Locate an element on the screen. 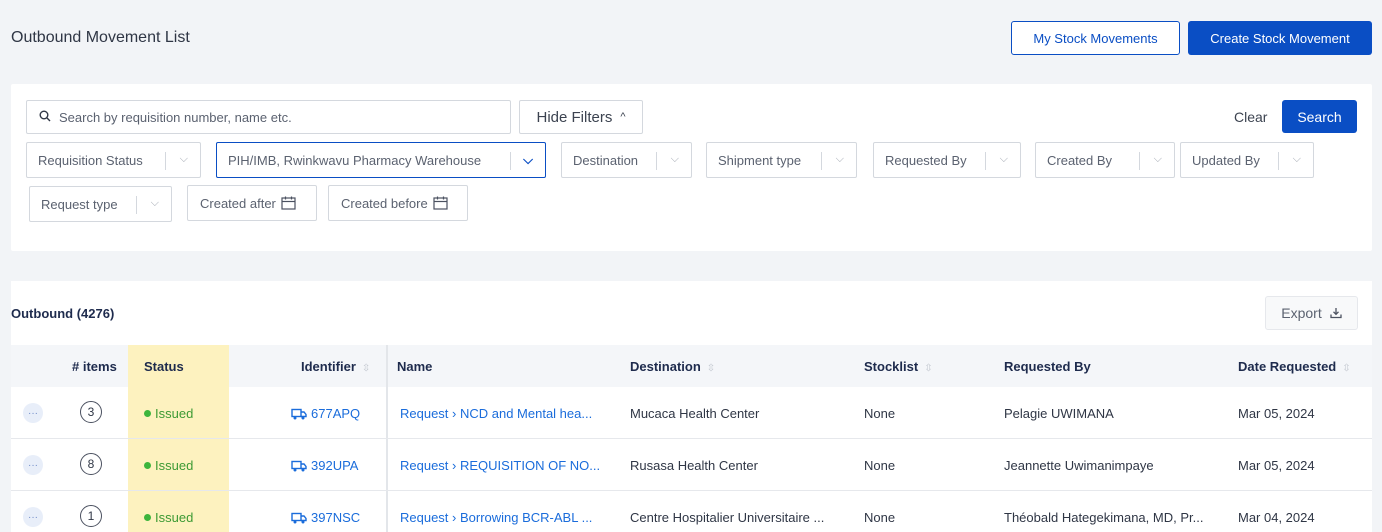 This screenshot has width=1382, height=532. col-label: Date Requested is located at coordinates (1287, 366).